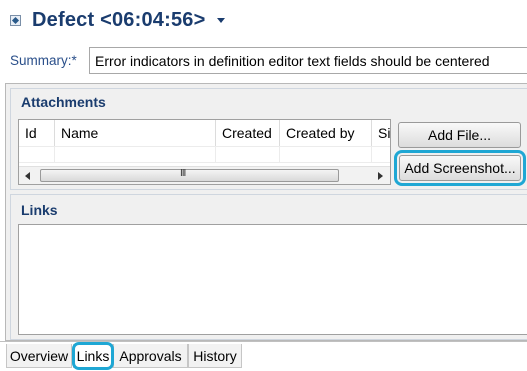 The height and width of the screenshot is (371, 527). Describe the element at coordinates (43, 60) in the screenshot. I see `summary-label: Summary:*` at that location.